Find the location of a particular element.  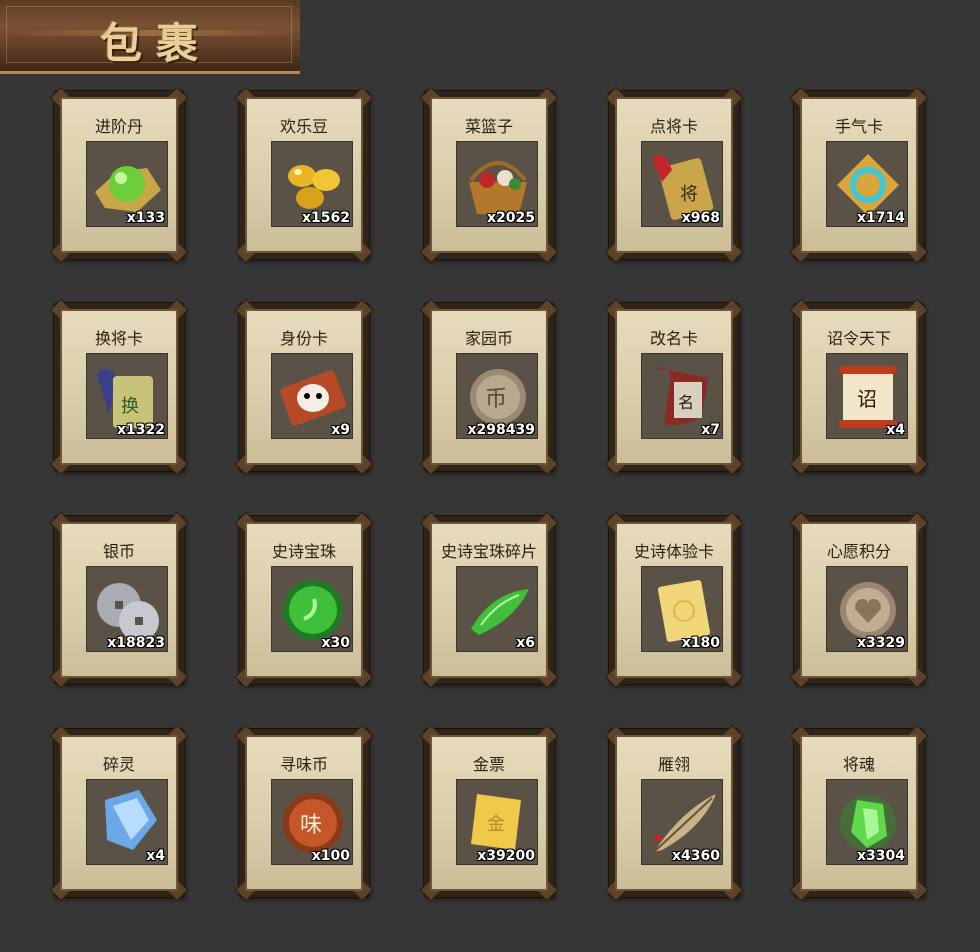

item-name: 手气卡 is located at coordinates (858, 126).